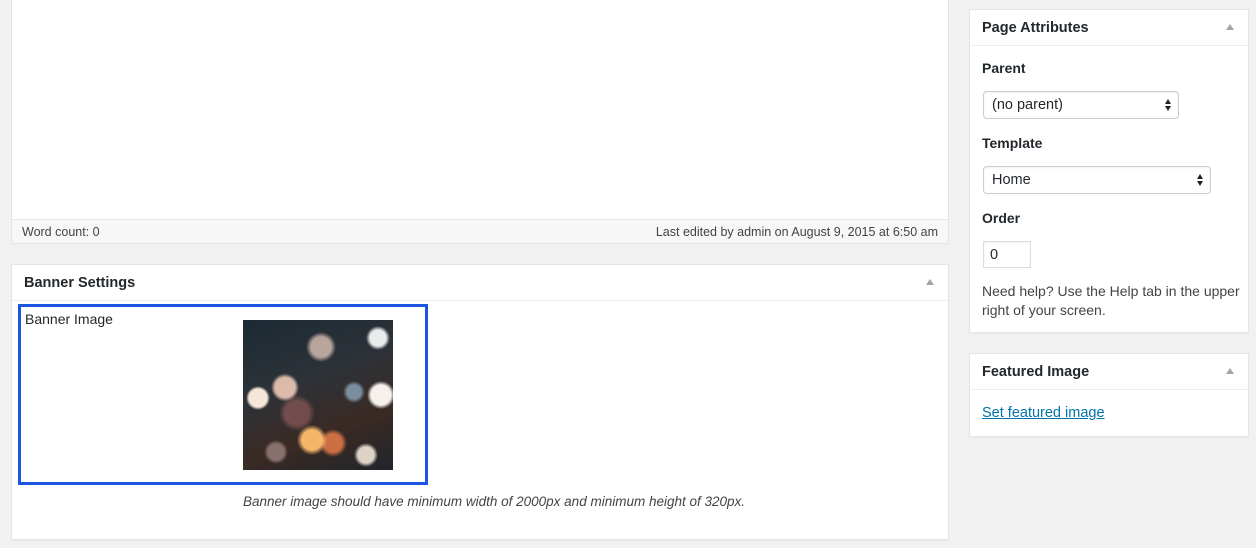  Describe the element at coordinates (1043, 413) in the screenshot. I see `set-featured-image-link: Set featured image` at that location.